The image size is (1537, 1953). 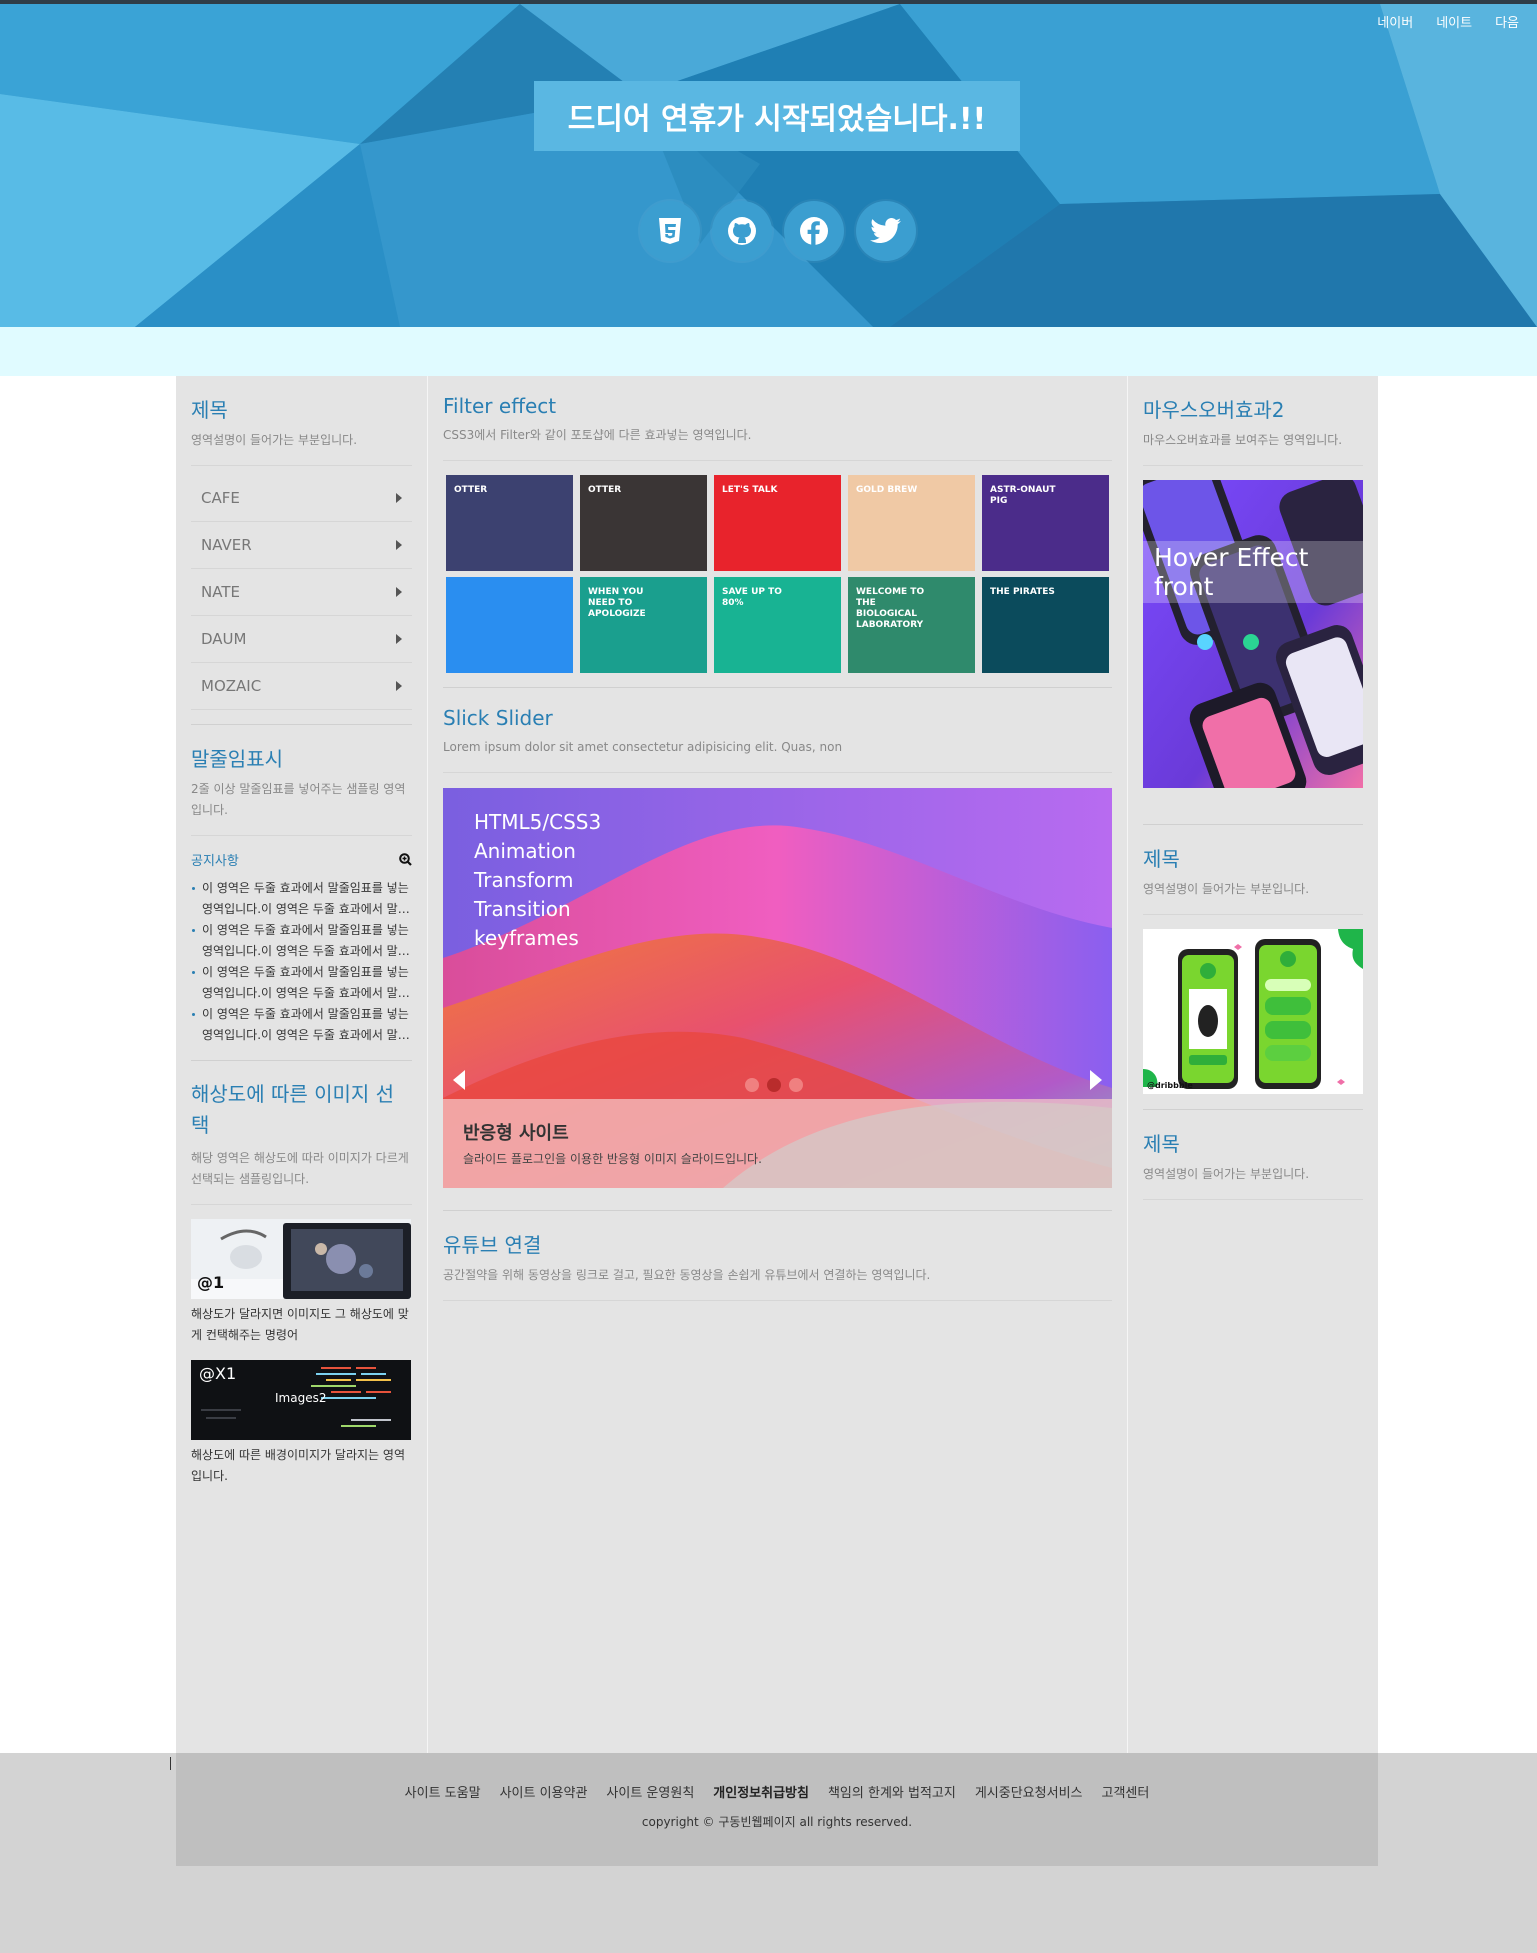 What do you see at coordinates (617, 603) in the screenshot?
I see `filter-thumbnail-label: WHEN YOU NEED TO APOLOGIZE` at bounding box center [617, 603].